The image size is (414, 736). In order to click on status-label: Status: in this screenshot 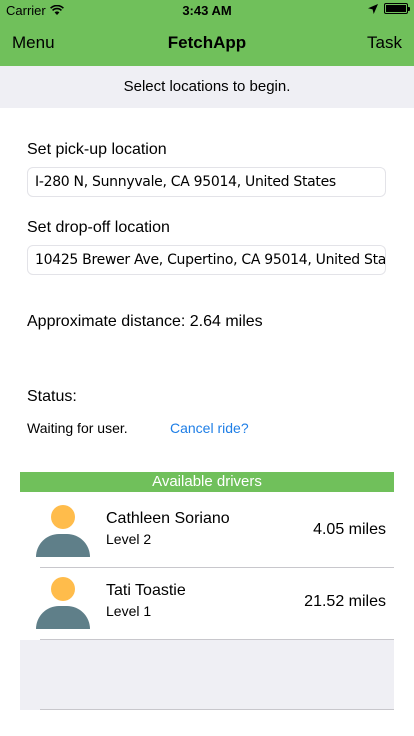, I will do `click(52, 396)`.